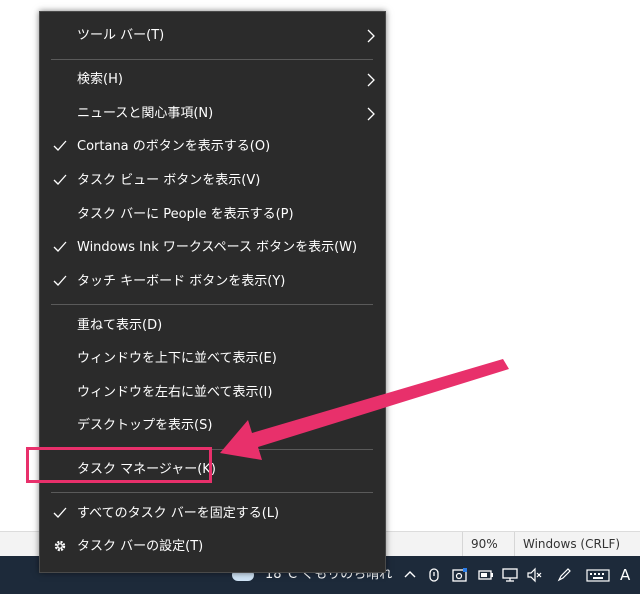  Describe the element at coordinates (510, 575) in the screenshot. I see `network-icon` at that location.